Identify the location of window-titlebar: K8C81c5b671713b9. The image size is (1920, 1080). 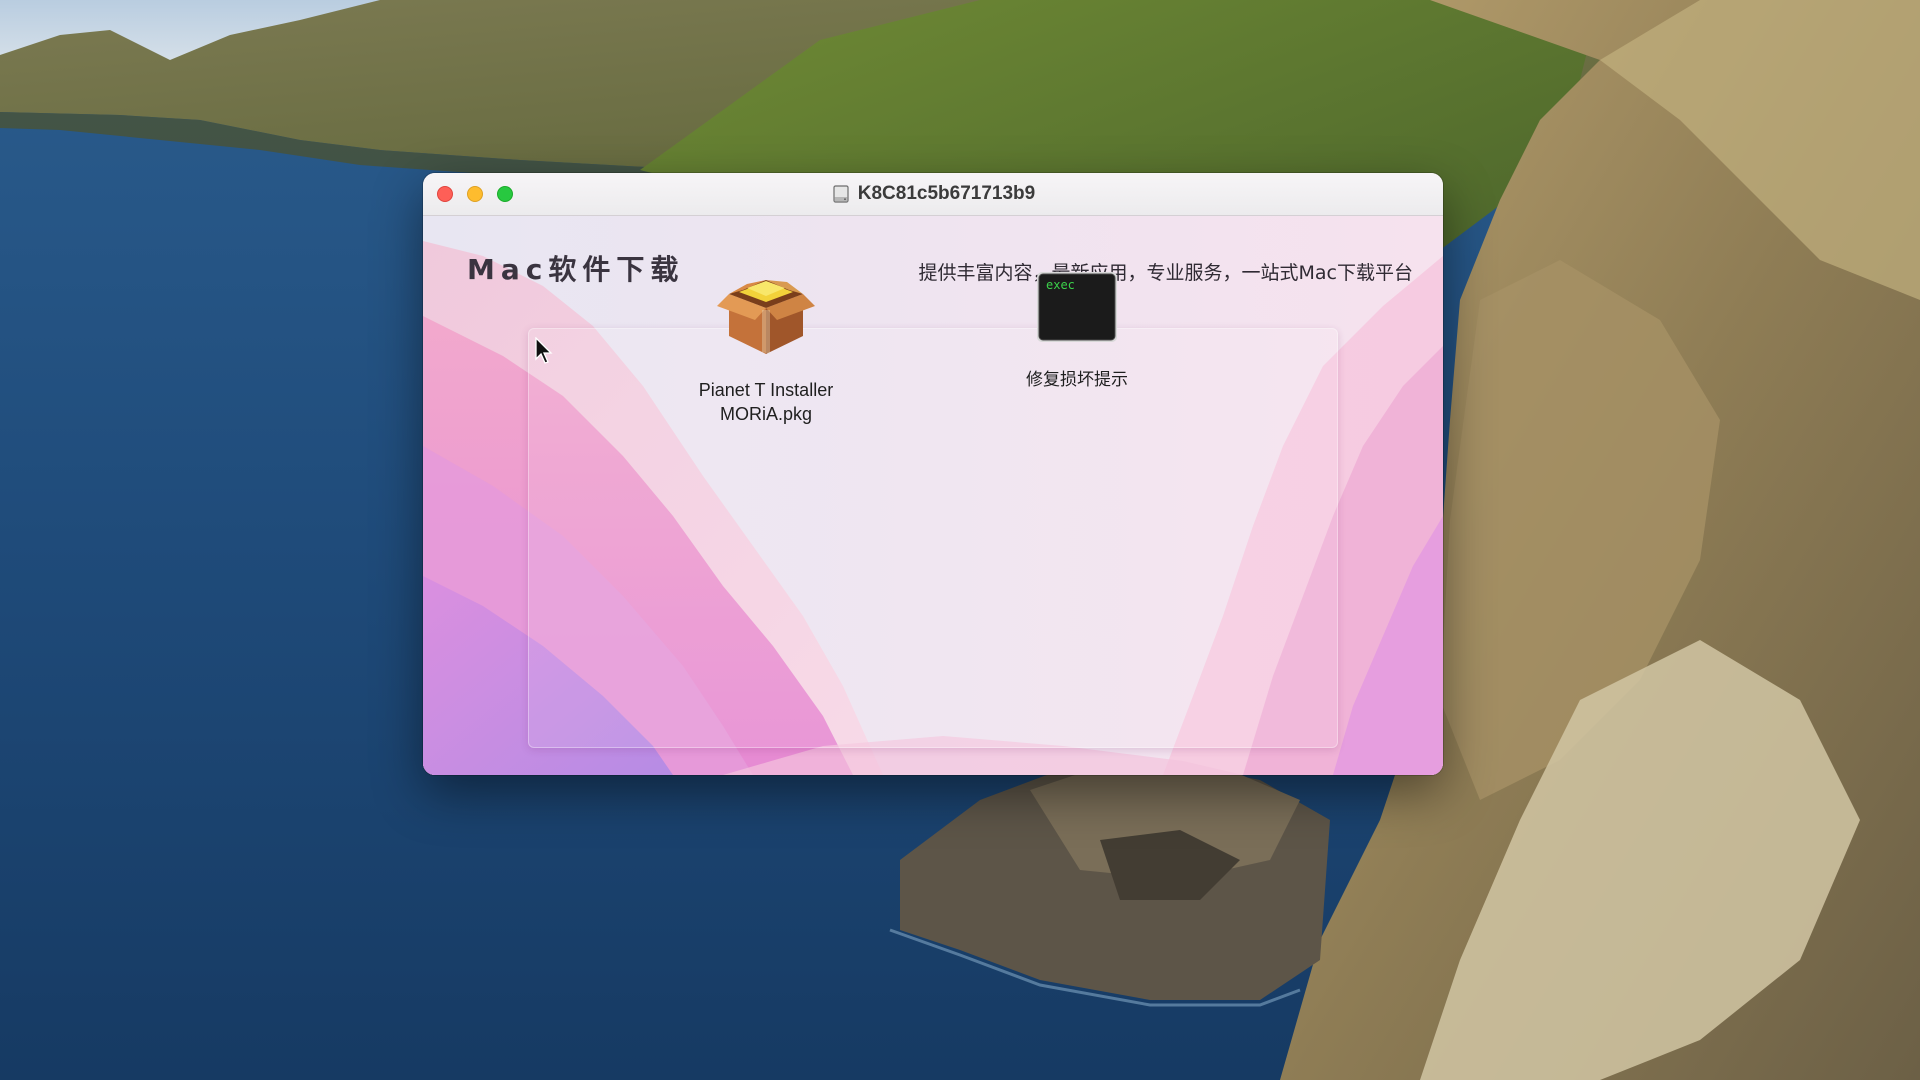
(933, 194).